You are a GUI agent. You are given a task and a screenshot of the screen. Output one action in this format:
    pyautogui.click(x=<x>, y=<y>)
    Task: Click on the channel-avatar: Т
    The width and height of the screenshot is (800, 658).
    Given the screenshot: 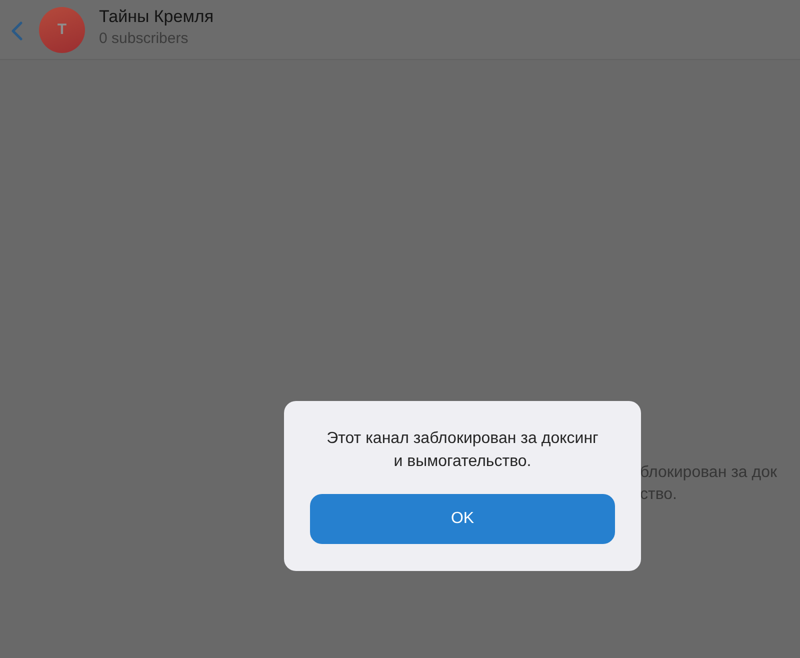 What is the action you would take?
    pyautogui.click(x=62, y=29)
    